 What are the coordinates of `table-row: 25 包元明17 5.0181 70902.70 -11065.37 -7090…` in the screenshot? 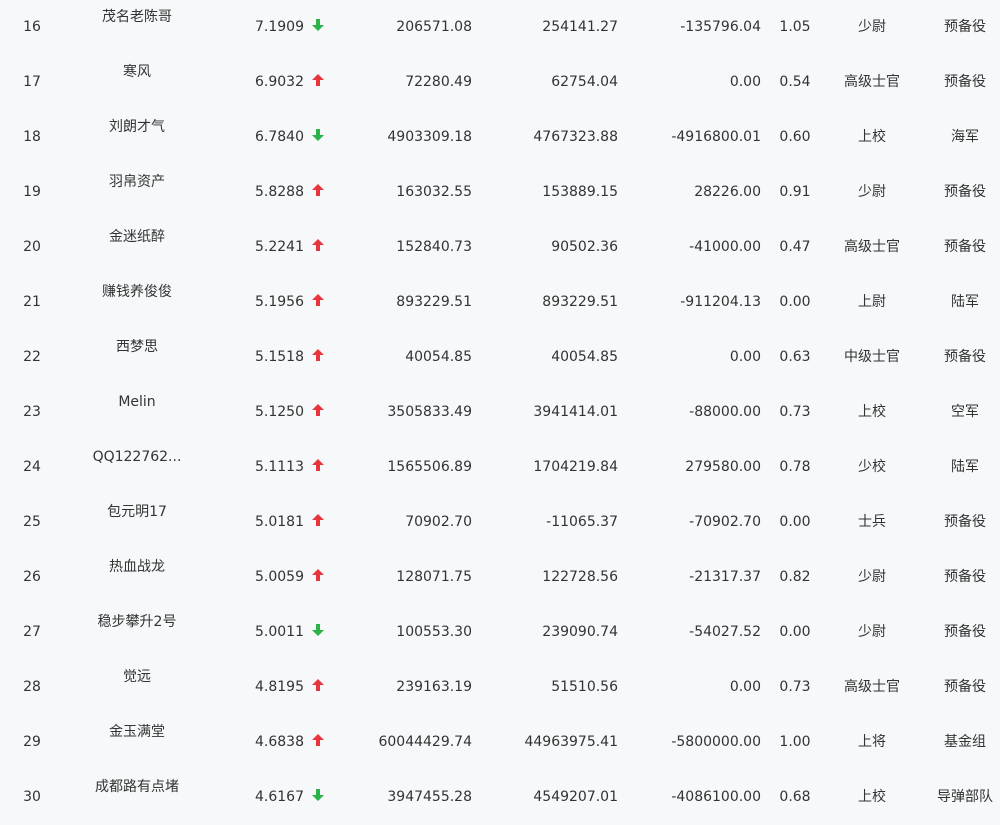 It's located at (500, 522).